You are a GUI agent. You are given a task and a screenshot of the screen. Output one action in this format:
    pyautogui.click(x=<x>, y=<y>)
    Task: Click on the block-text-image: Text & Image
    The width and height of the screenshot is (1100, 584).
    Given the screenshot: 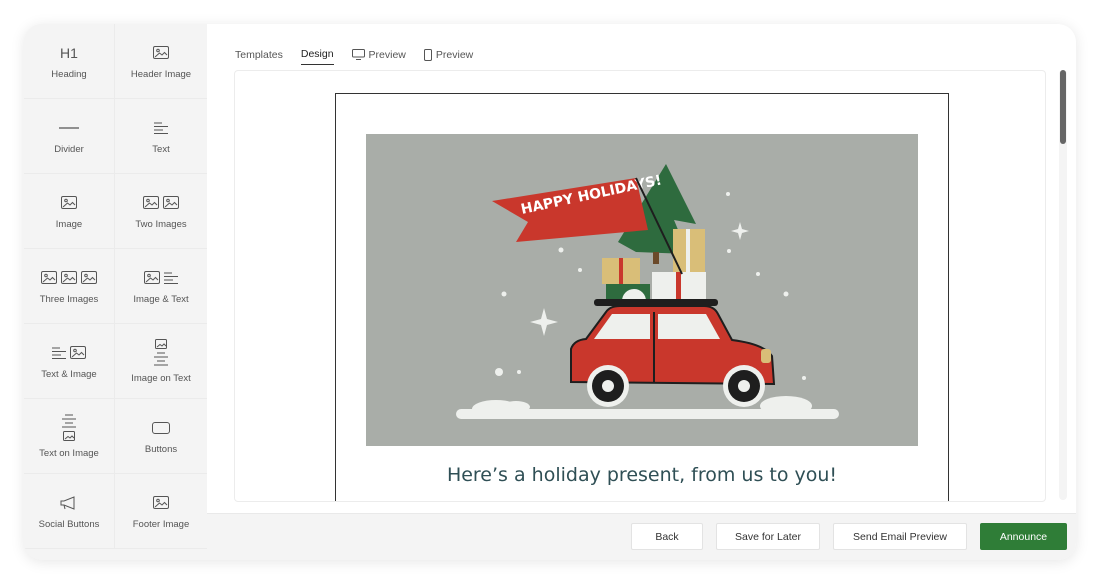 What is the action you would take?
    pyautogui.click(x=69, y=361)
    